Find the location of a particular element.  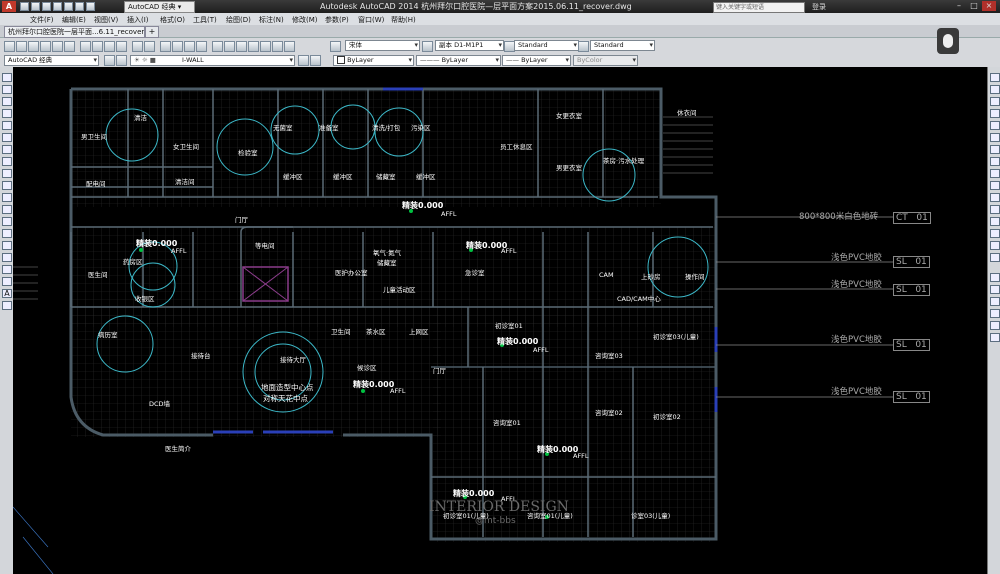

quickcalc-icon is located at coordinates (277, 46).